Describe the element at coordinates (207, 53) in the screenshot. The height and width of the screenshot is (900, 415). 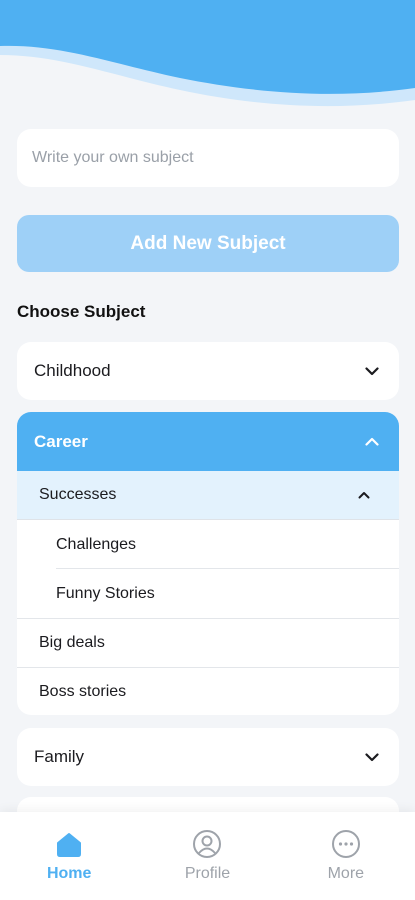
I see `header-wave` at that location.